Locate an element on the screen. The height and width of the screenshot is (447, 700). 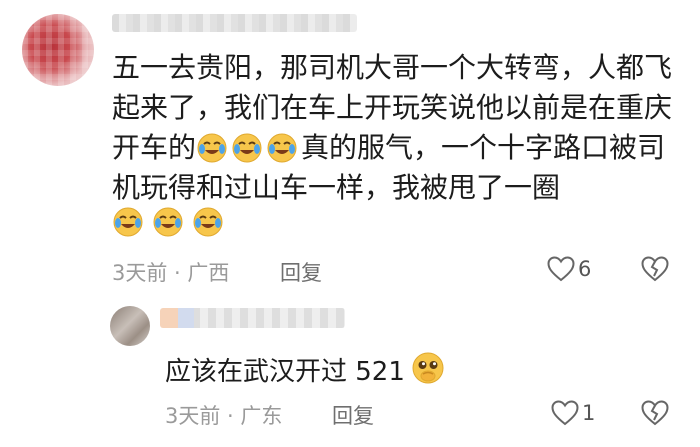
pleading-face-emoji-wrap is located at coordinates (428, 368).